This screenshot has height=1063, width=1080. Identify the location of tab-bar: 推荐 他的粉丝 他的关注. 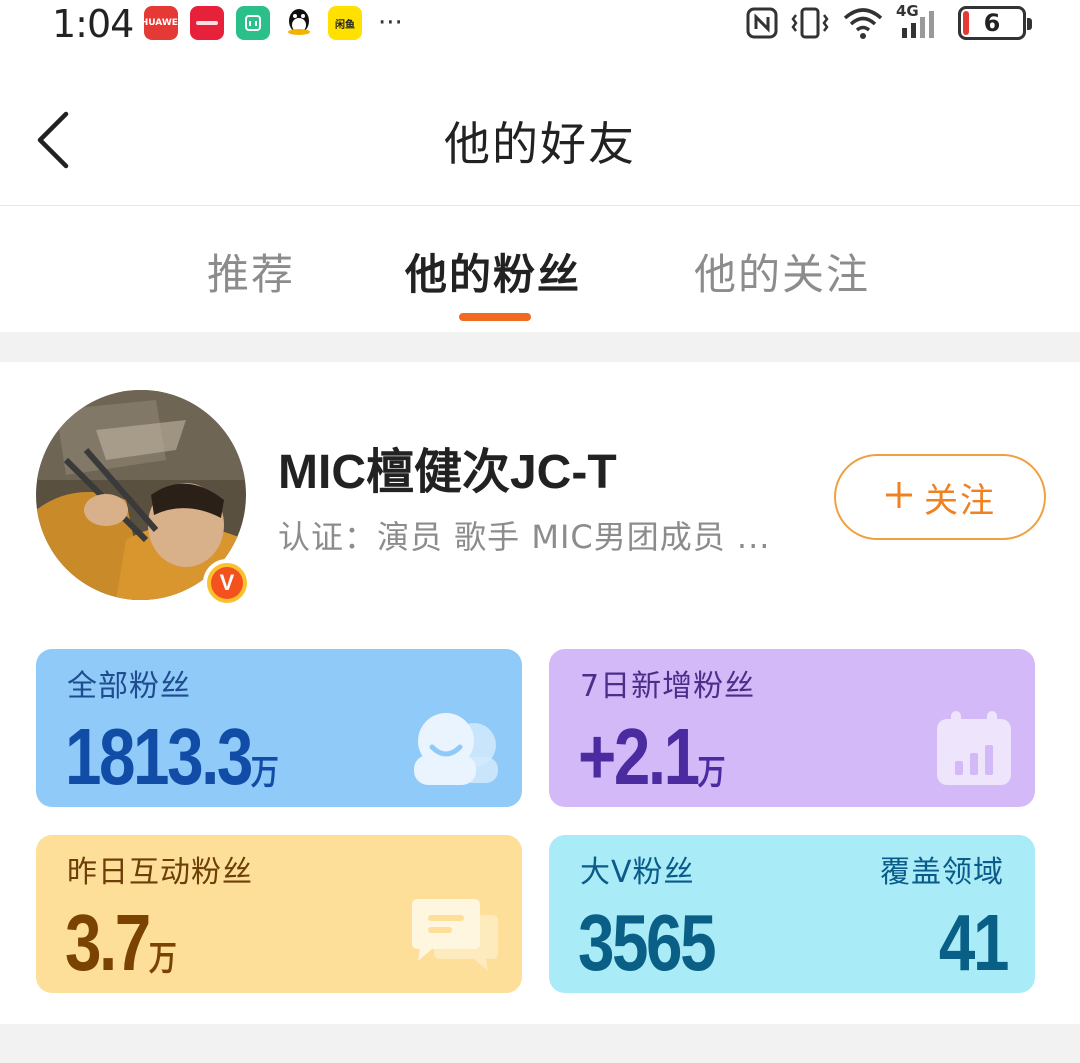
(540, 269).